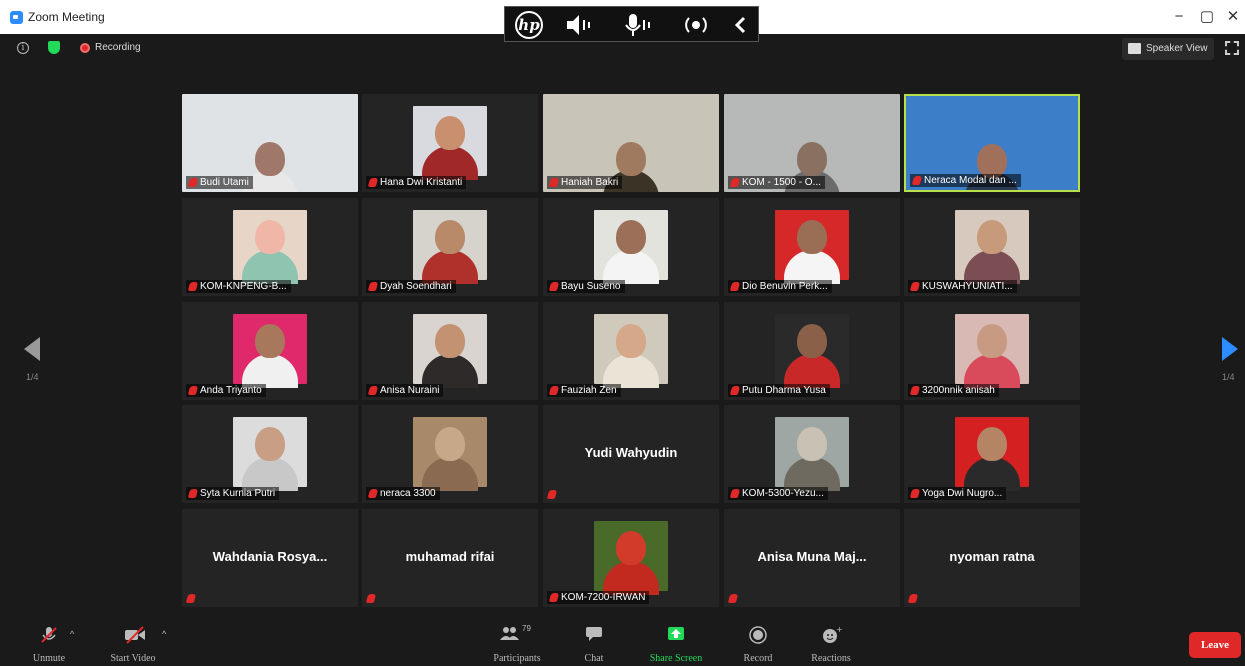 This screenshot has height=666, width=1245. I want to click on leave-button: Leave, so click(1215, 645).